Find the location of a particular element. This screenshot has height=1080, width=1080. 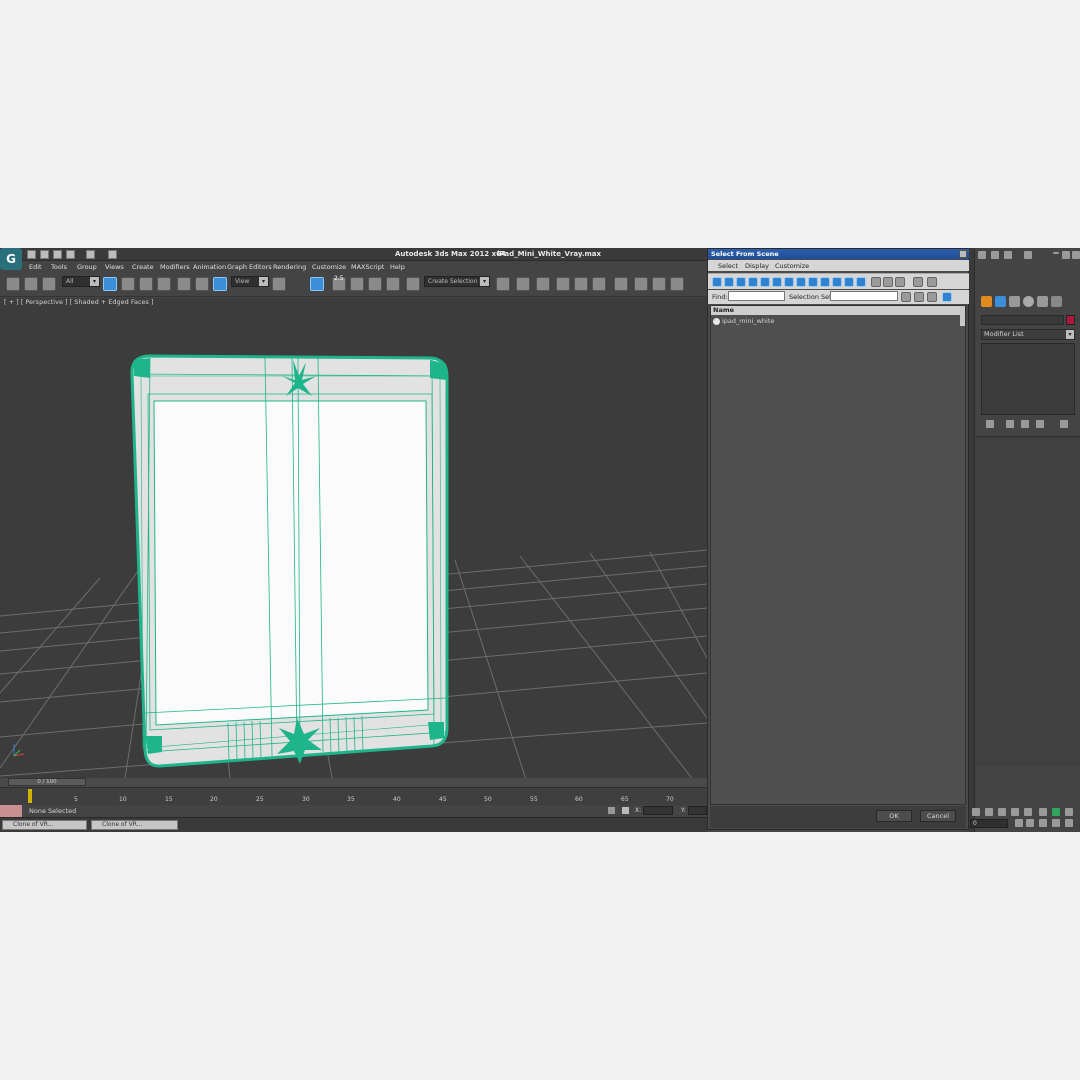

display-helpers-icon is located at coordinates (765, 282).